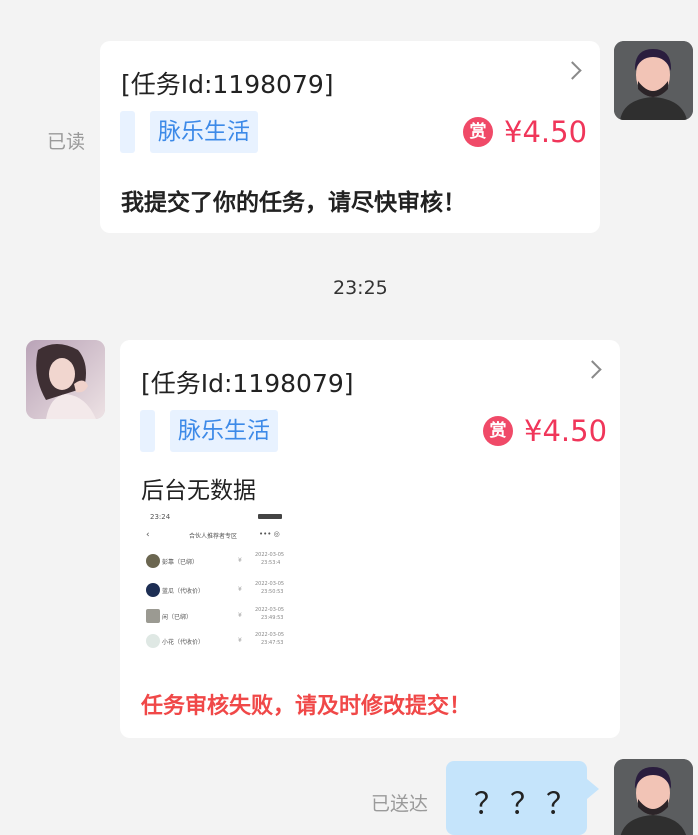 The image size is (698, 835). What do you see at coordinates (148, 535) in the screenshot?
I see `back-icon: ‹` at bounding box center [148, 535].